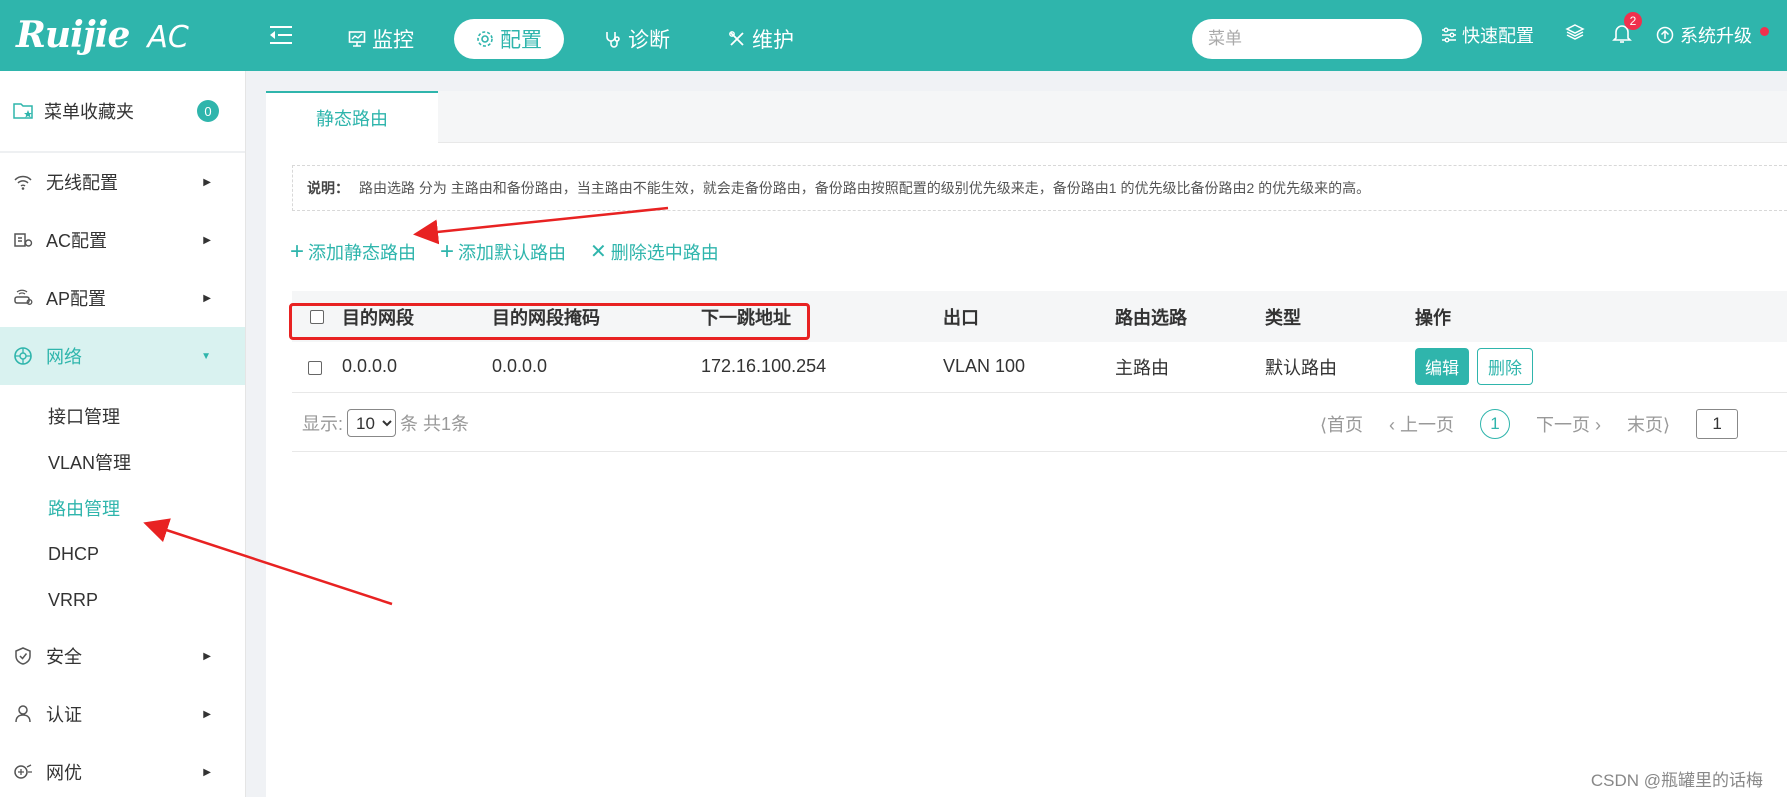 The height and width of the screenshot is (797, 1787). What do you see at coordinates (208, 111) in the screenshot?
I see `favorites-count: 0` at bounding box center [208, 111].